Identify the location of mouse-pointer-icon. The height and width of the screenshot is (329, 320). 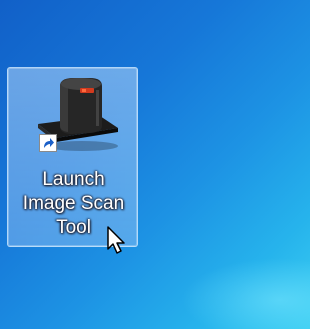
(116, 240).